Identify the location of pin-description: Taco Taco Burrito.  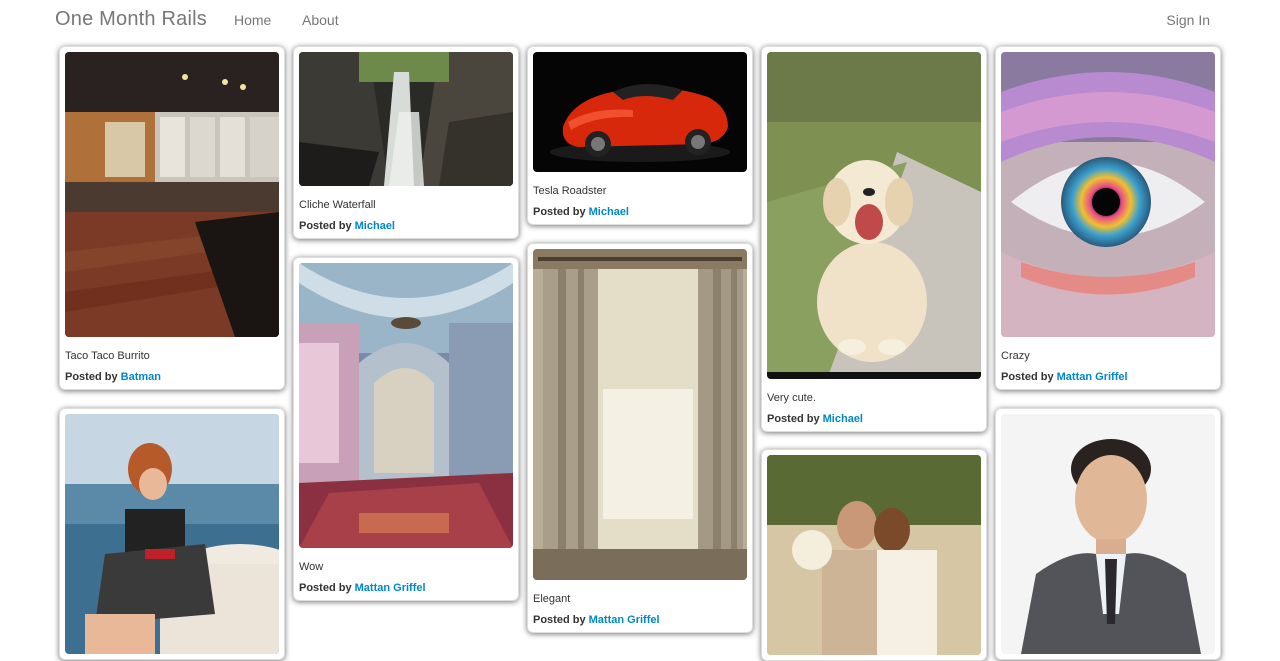
(107, 356).